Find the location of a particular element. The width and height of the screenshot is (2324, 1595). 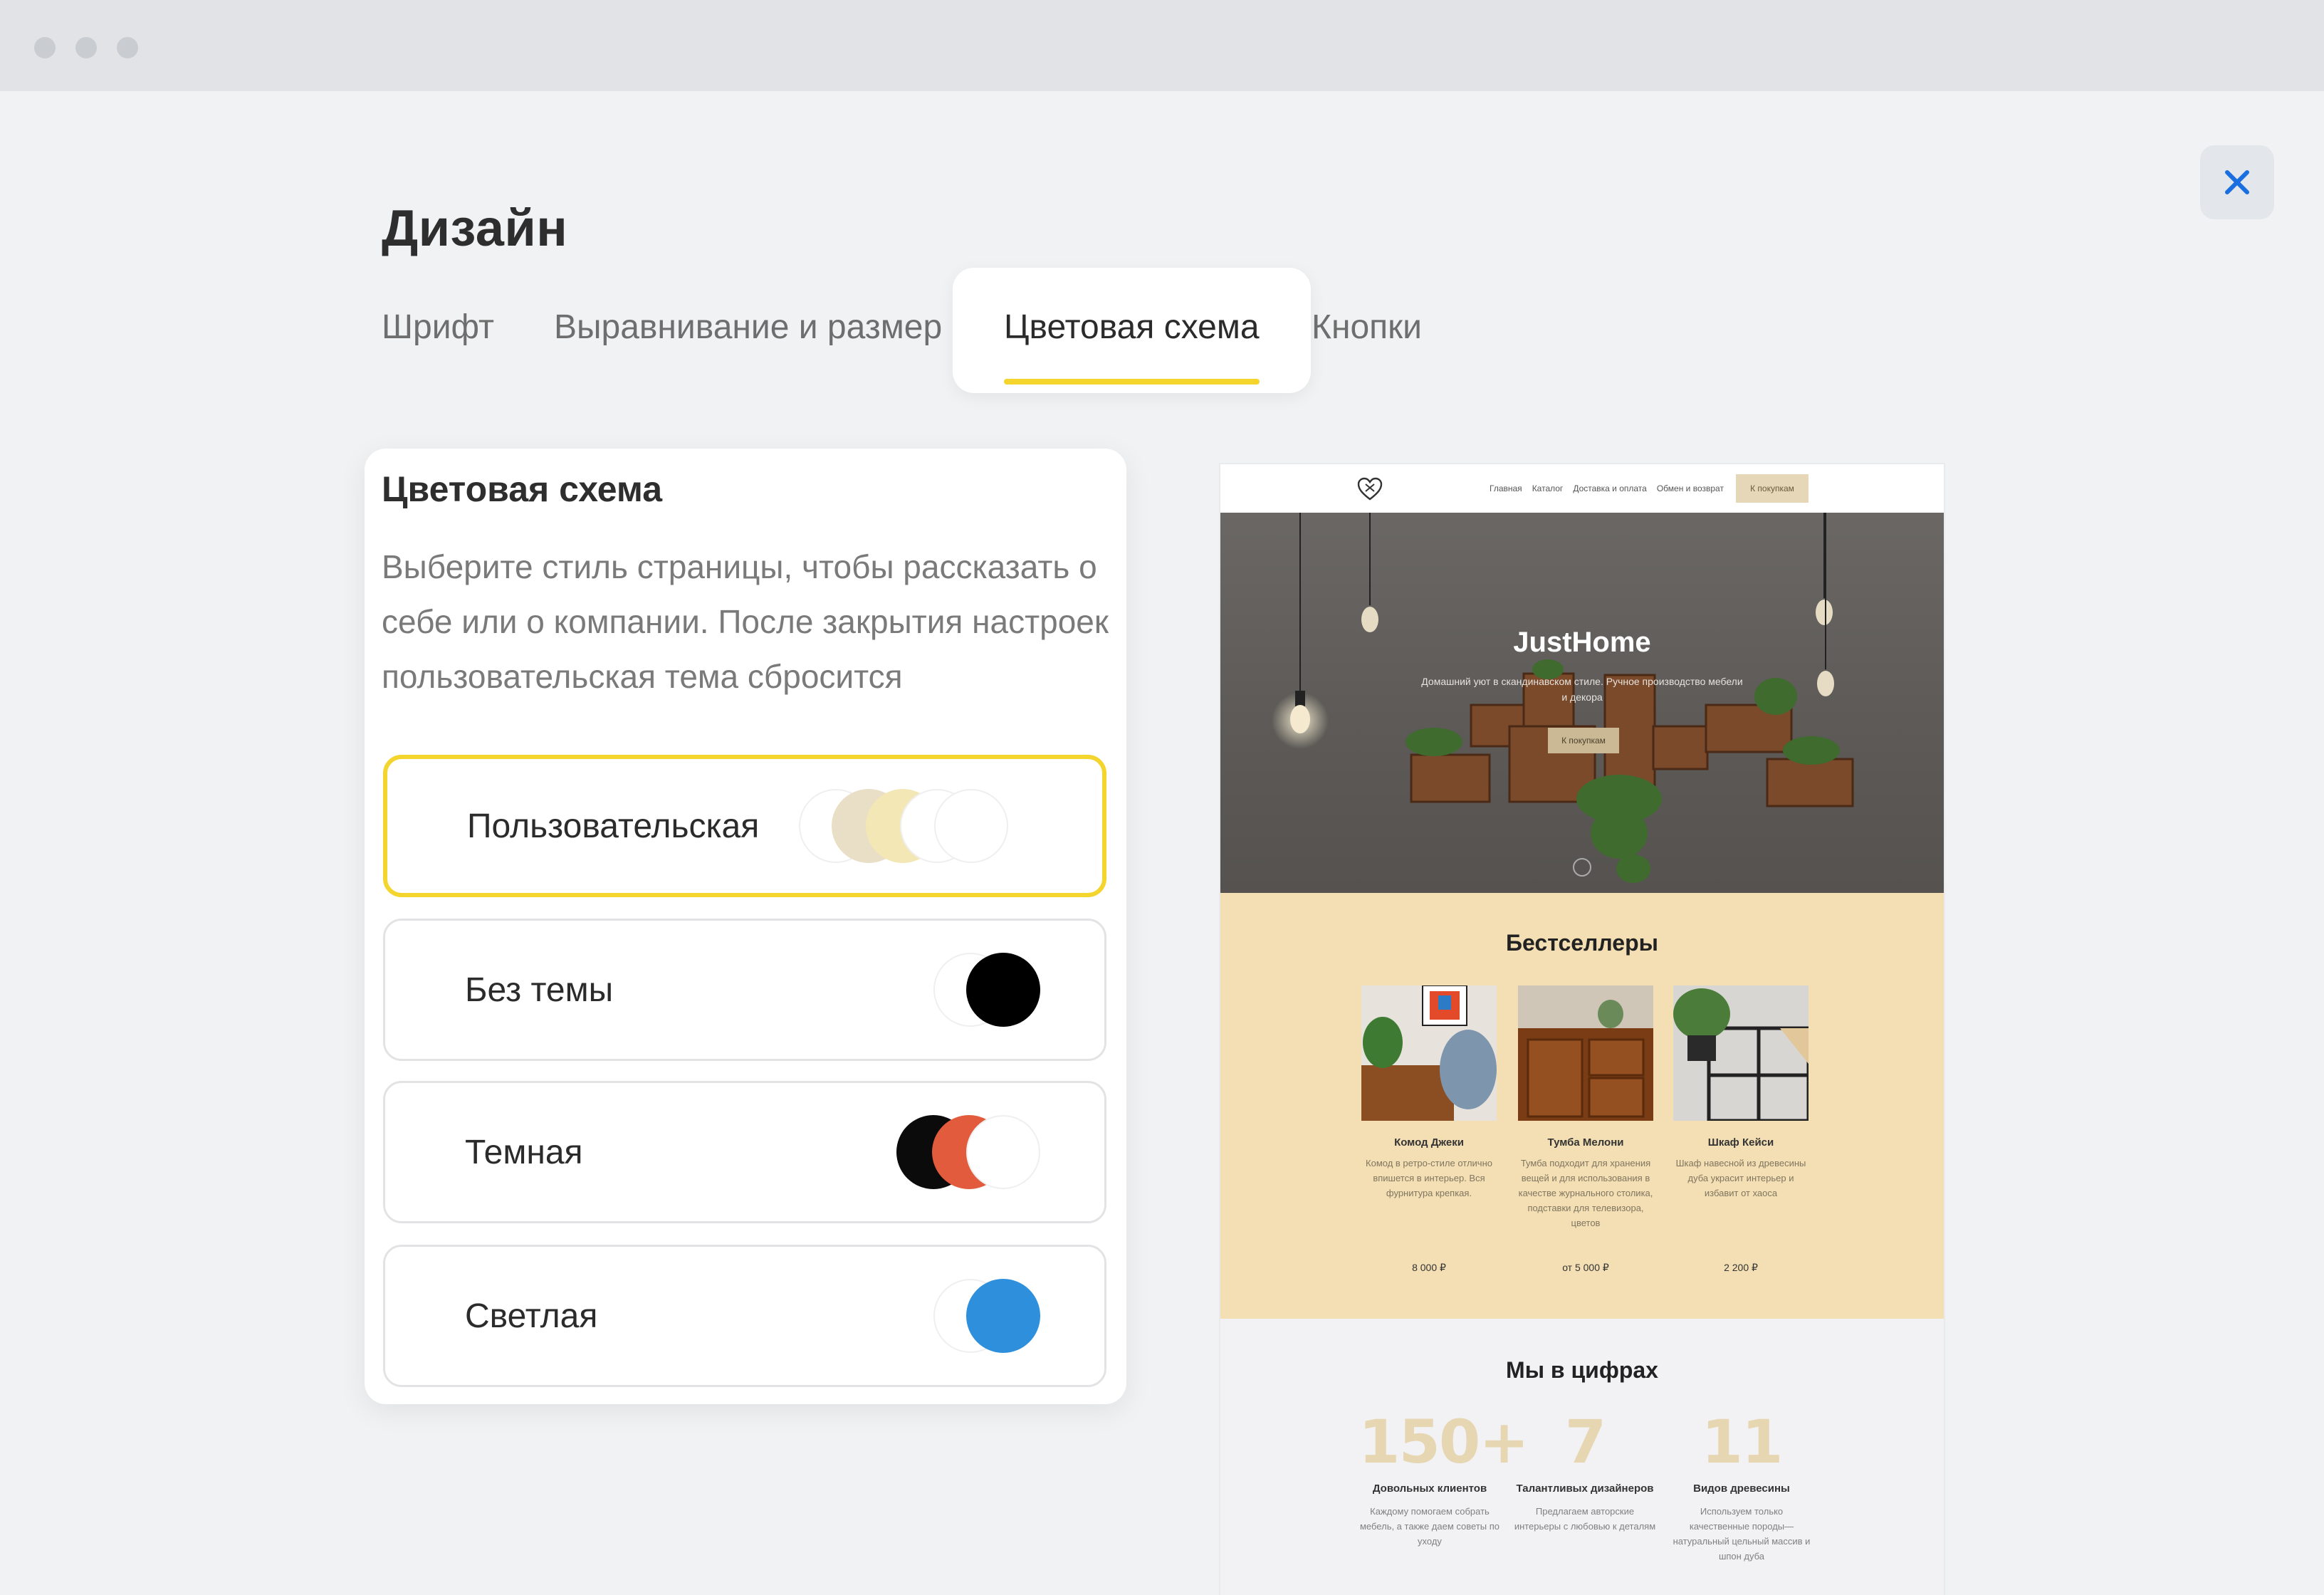

tab-alignment-size: Выравнивание и размер is located at coordinates (748, 330).